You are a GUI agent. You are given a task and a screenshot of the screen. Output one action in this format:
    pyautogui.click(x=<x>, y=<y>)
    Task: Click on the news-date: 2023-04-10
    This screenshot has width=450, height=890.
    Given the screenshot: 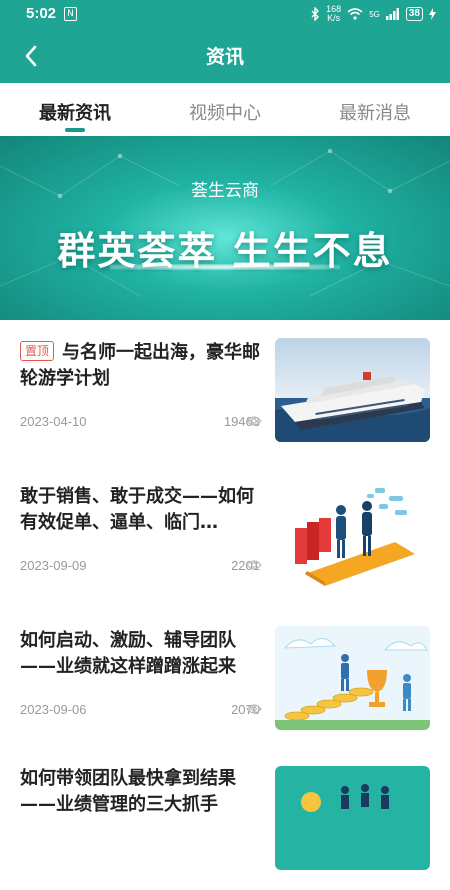 What is the action you would take?
    pyautogui.click(x=53, y=421)
    